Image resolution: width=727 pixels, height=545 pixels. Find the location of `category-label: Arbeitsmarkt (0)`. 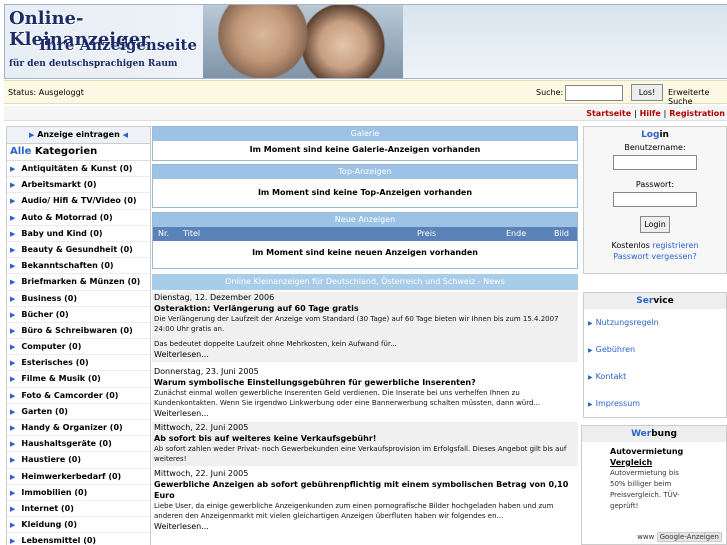

category-label: Arbeitsmarkt (0) is located at coordinates (59, 185).